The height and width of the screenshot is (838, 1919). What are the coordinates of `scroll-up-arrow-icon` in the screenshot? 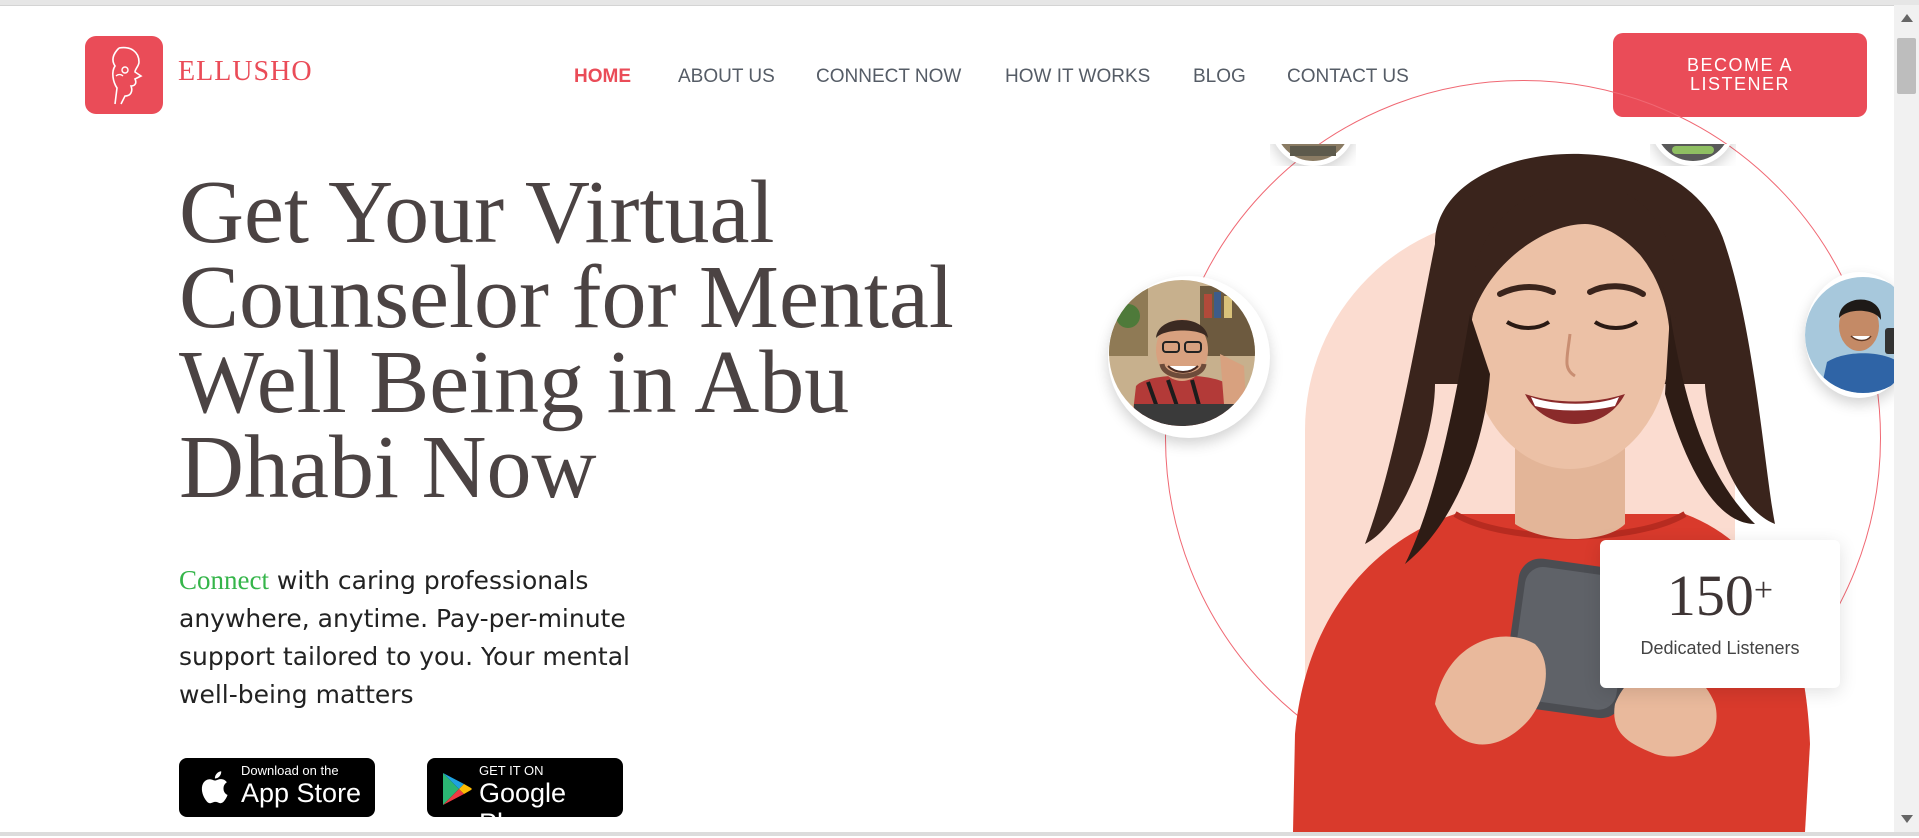 It's located at (1907, 18).